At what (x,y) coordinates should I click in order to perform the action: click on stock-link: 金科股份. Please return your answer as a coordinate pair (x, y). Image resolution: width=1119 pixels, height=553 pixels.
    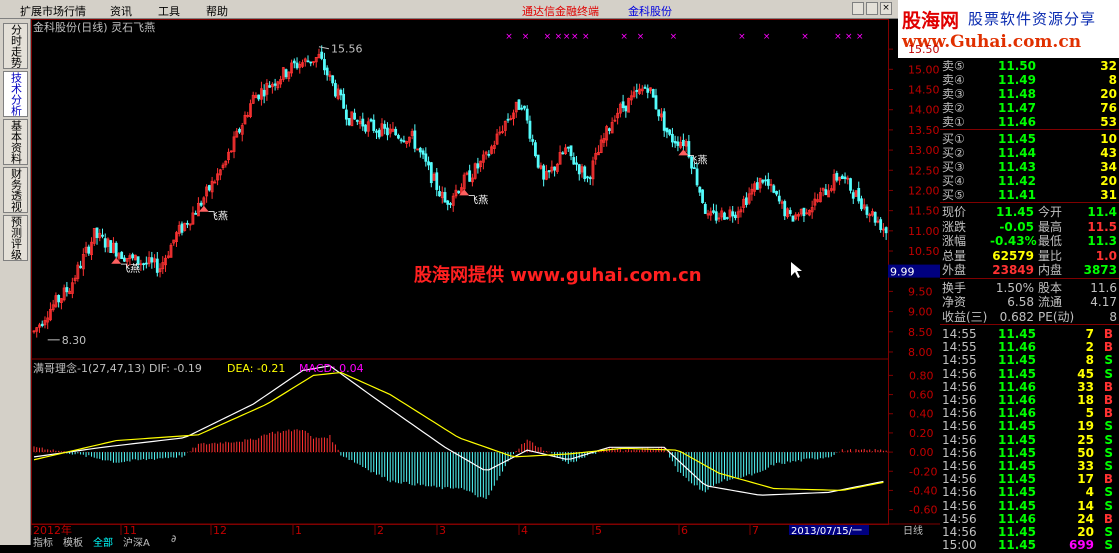
    Looking at the image, I should click on (650, 11).